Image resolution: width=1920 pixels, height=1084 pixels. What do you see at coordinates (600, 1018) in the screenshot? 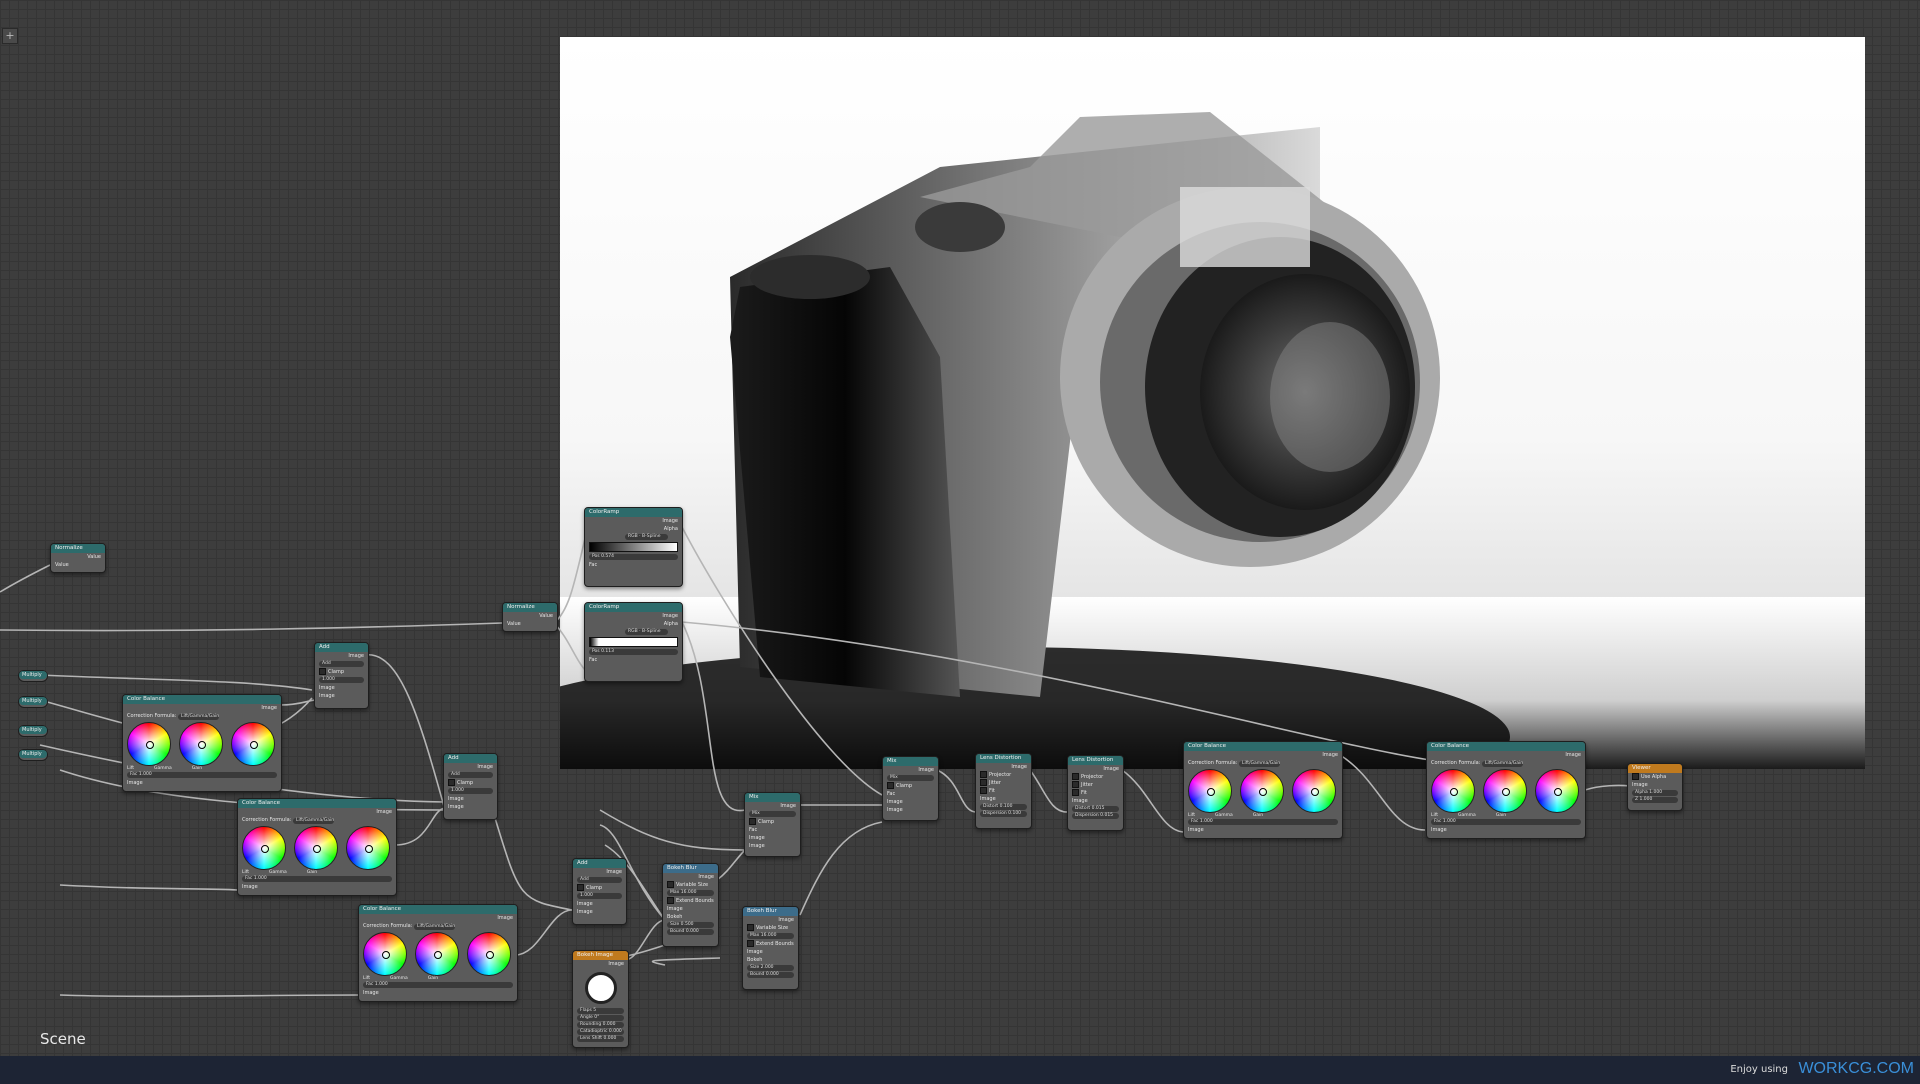
I see `angle-field: Angle 0°` at bounding box center [600, 1018].